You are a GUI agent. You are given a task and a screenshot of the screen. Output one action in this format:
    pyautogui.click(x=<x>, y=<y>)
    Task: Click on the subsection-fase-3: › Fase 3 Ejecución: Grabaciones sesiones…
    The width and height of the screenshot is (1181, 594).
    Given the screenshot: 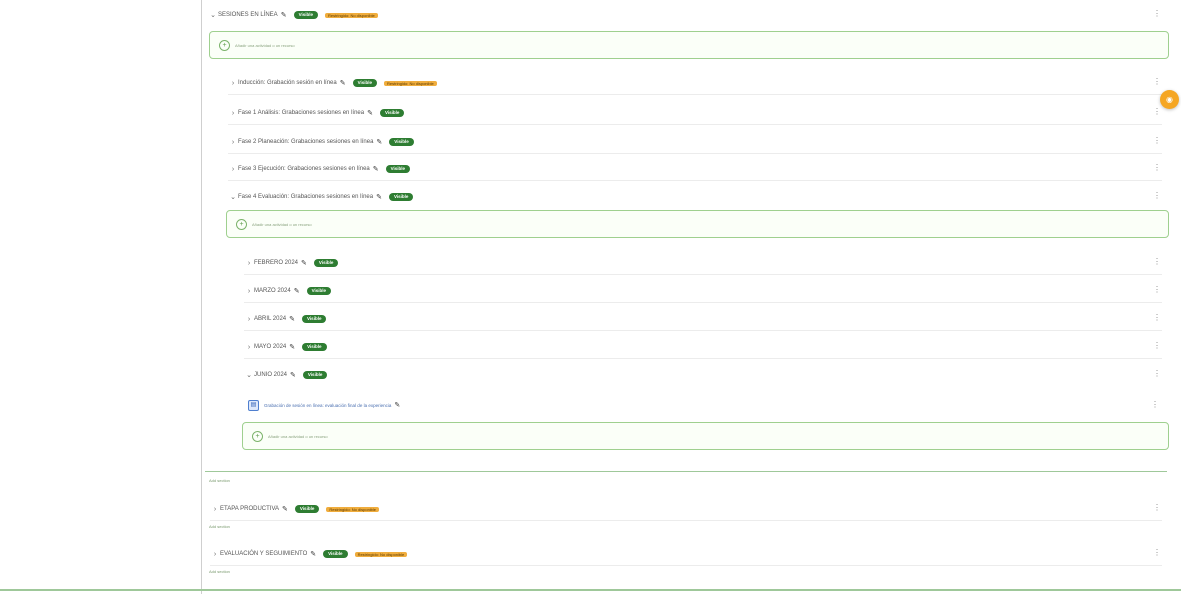 What is the action you would take?
    pyautogui.click(x=695, y=169)
    